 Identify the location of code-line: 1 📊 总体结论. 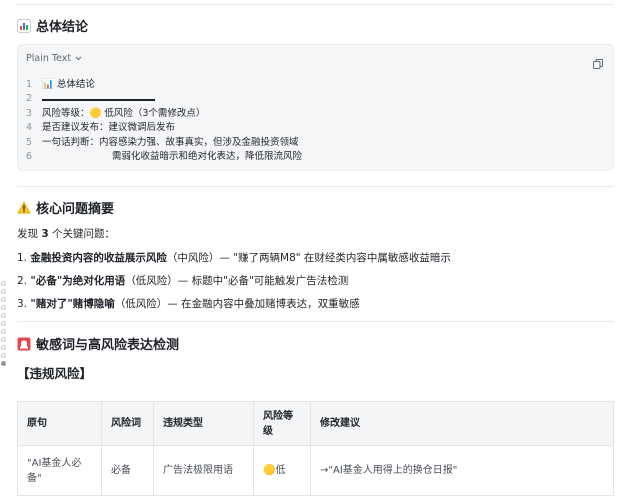
(60, 84).